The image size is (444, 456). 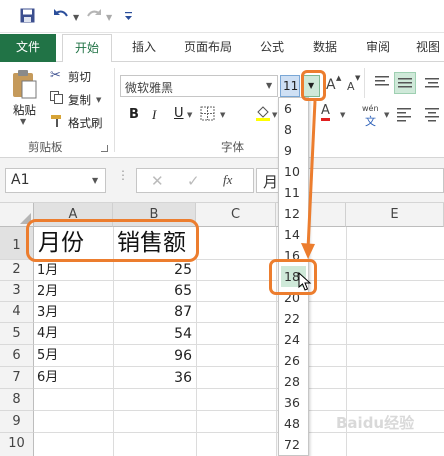 What do you see at coordinates (325, 48) in the screenshot?
I see `tab-data: 数据` at bounding box center [325, 48].